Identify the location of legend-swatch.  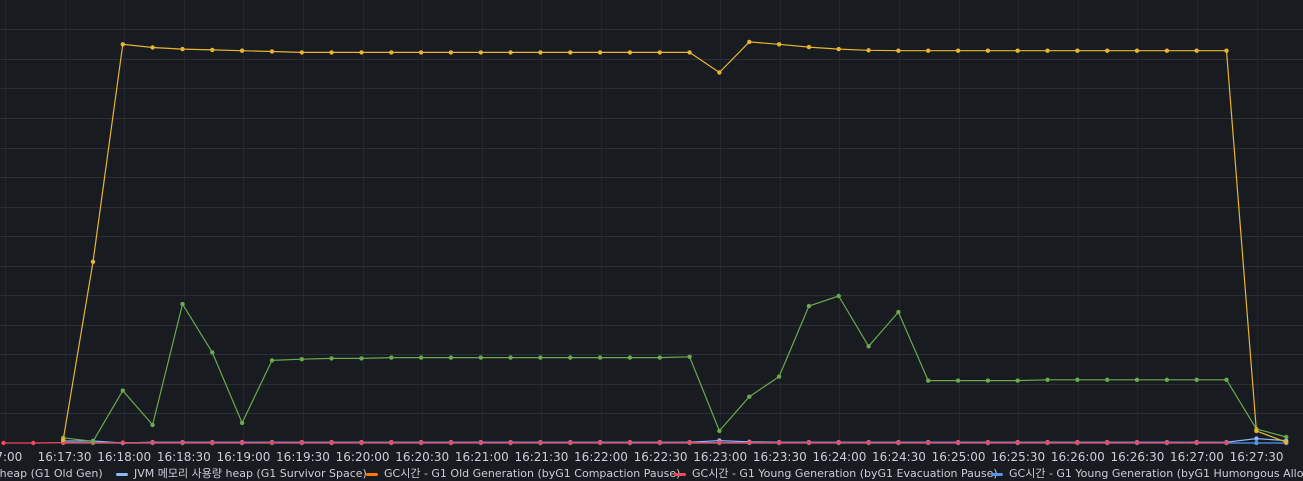
(680, 474).